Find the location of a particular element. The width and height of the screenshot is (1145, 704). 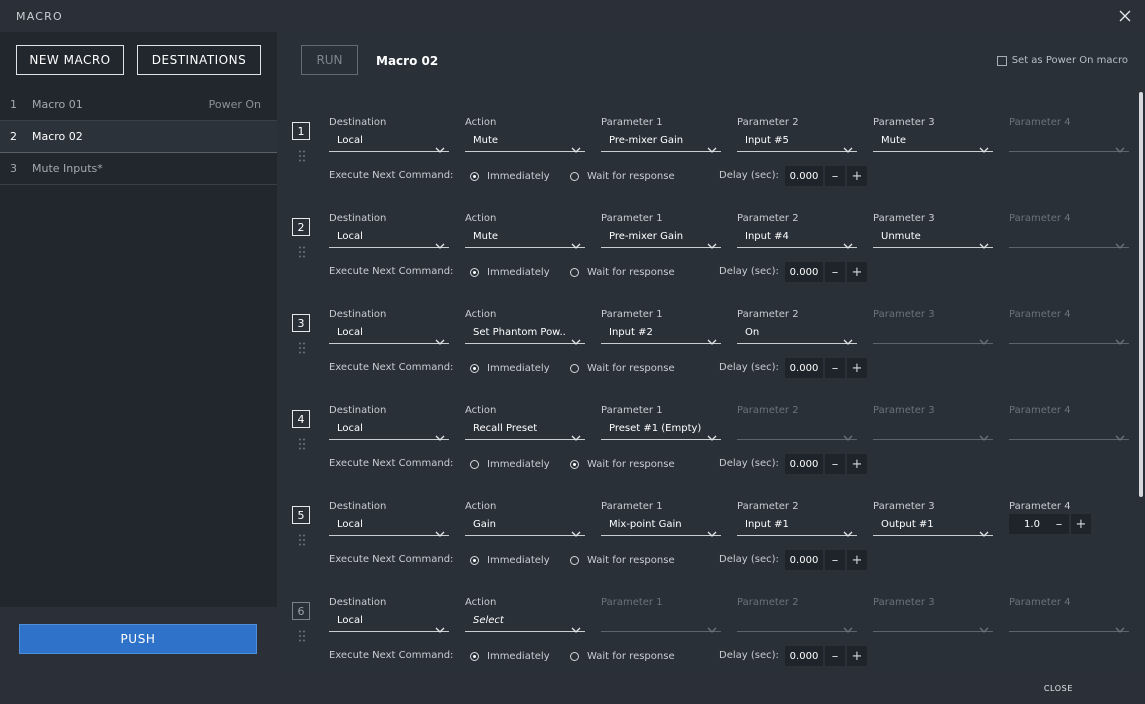

scrollbar is located at coordinates (1141, 294).